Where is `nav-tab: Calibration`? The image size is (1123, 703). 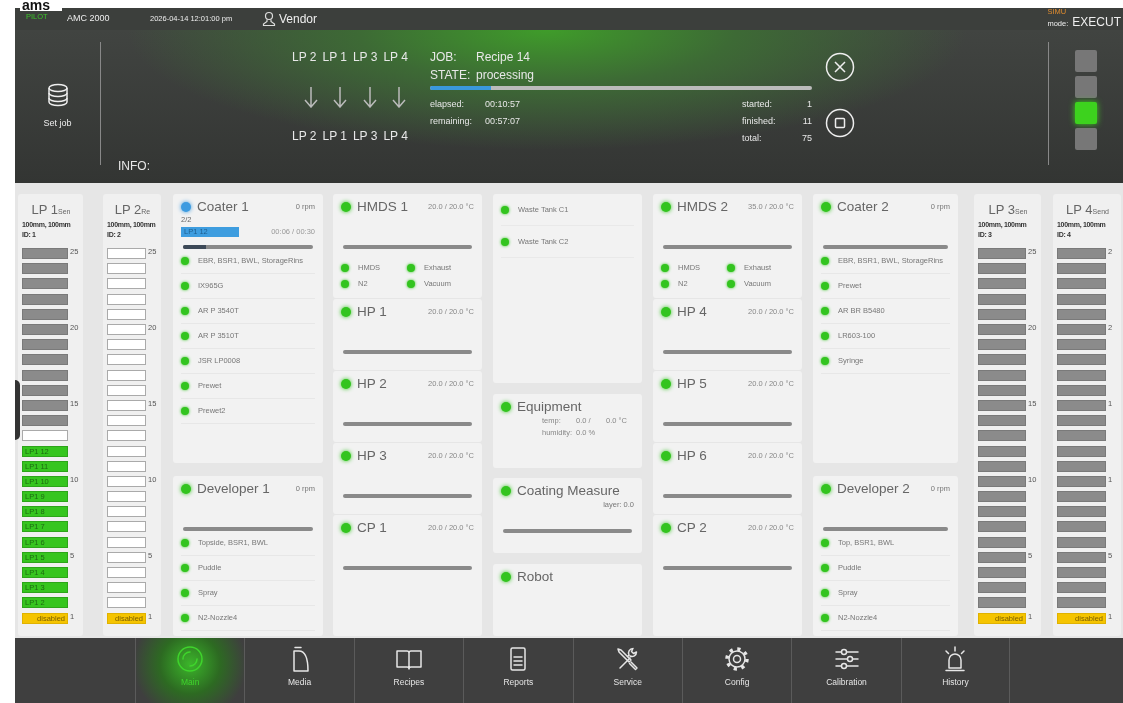 nav-tab: Calibration is located at coordinates (846, 670).